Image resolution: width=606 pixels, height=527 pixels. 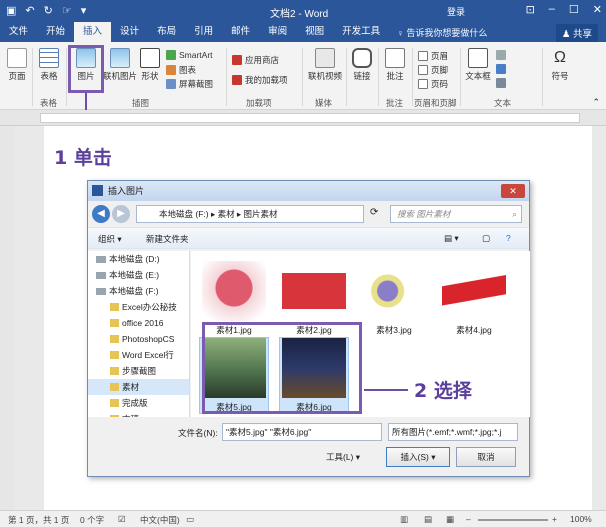 I want to click on group-label-addins: 加载项, so click(x=259, y=103).